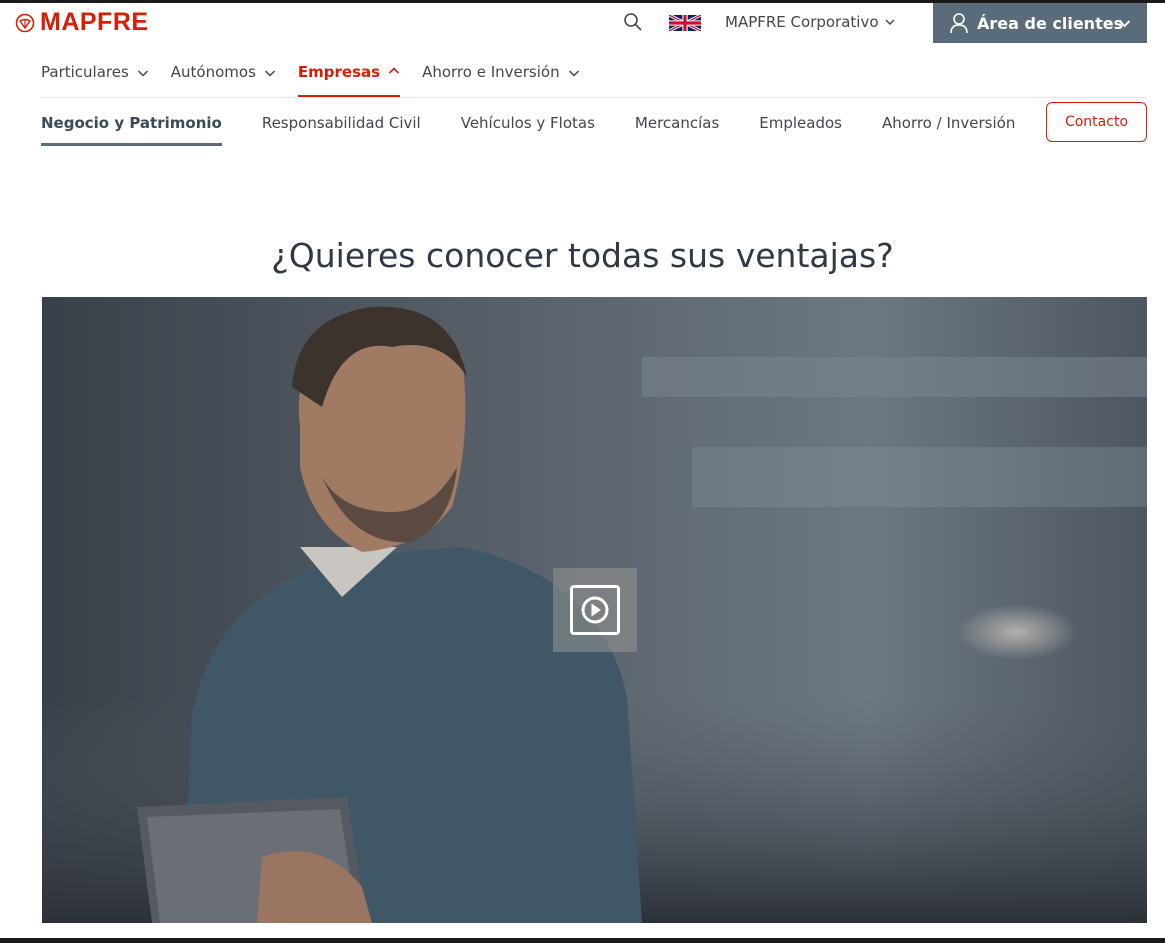  What do you see at coordinates (948, 128) in the screenshot?
I see `subnav-ahorro-inversion: Ahorro / Inversión` at bounding box center [948, 128].